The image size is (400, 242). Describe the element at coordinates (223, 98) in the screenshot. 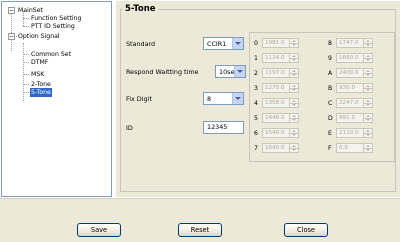

I see `fix-digit-select: 8` at that location.